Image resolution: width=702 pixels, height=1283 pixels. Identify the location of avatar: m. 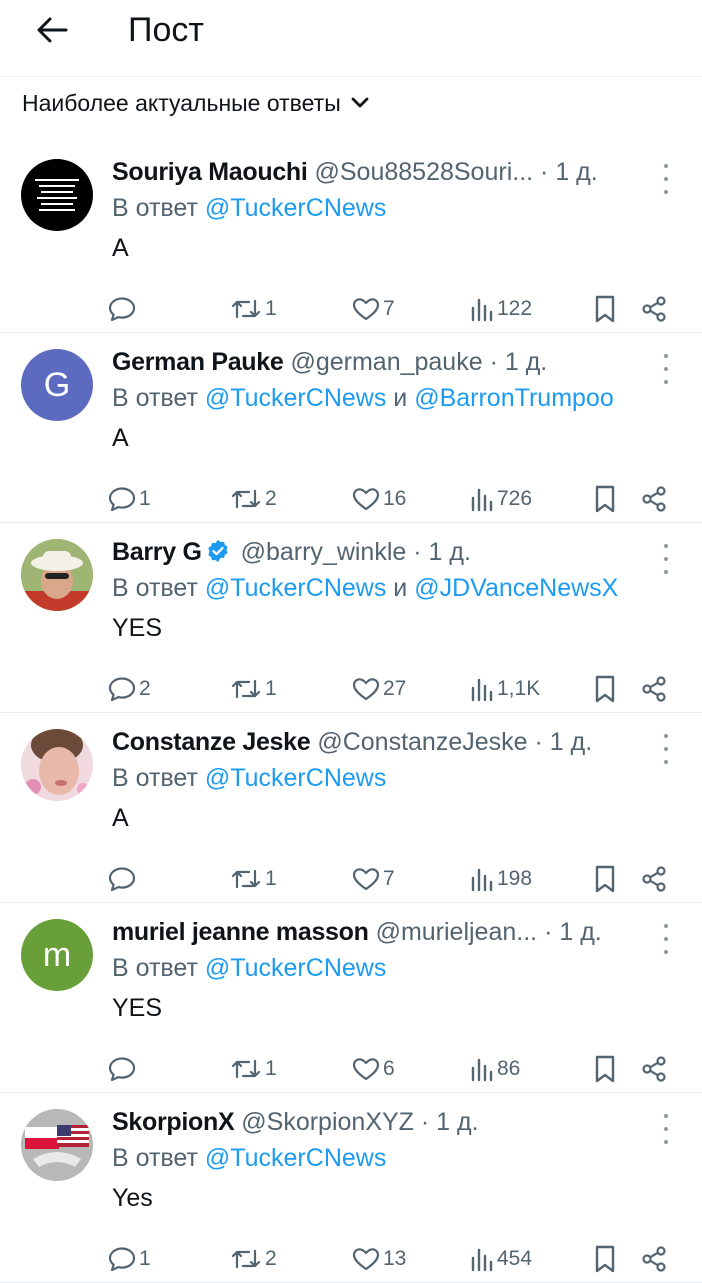
(57, 955).